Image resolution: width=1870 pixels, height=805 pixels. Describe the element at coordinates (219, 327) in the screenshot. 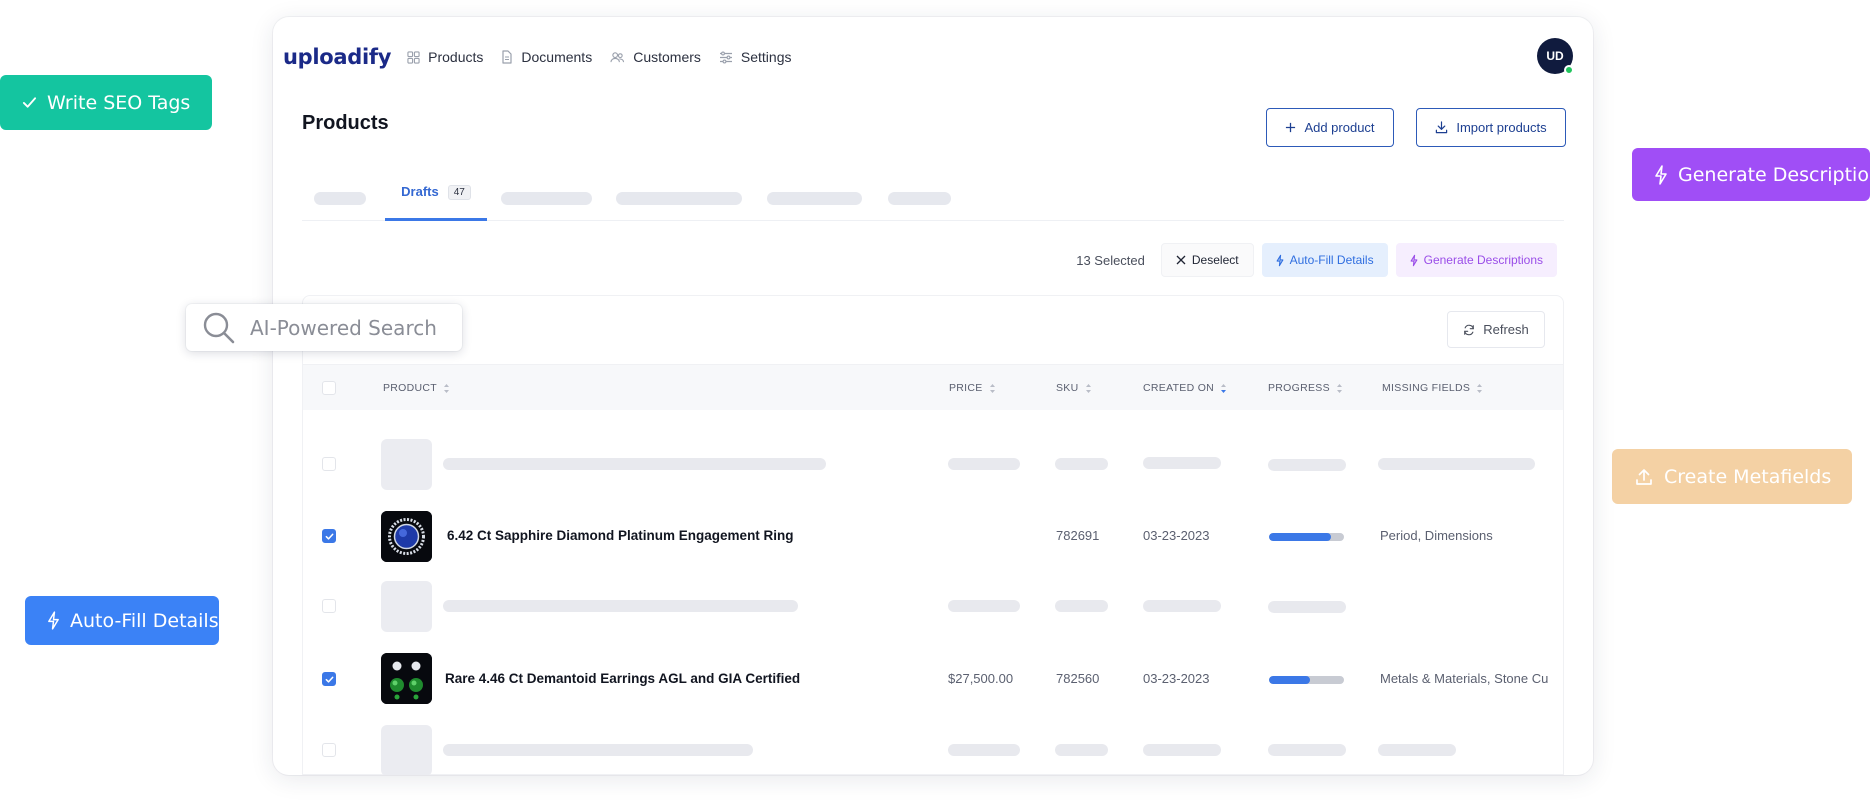

I see `search-icon` at that location.